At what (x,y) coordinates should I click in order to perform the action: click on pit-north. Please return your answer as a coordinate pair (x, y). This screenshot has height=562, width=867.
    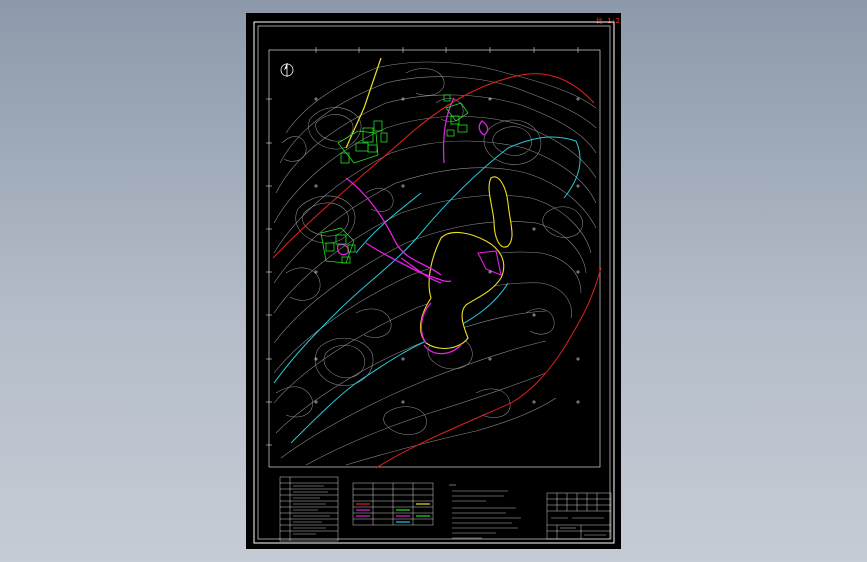
    Looking at the image, I should click on (500, 212).